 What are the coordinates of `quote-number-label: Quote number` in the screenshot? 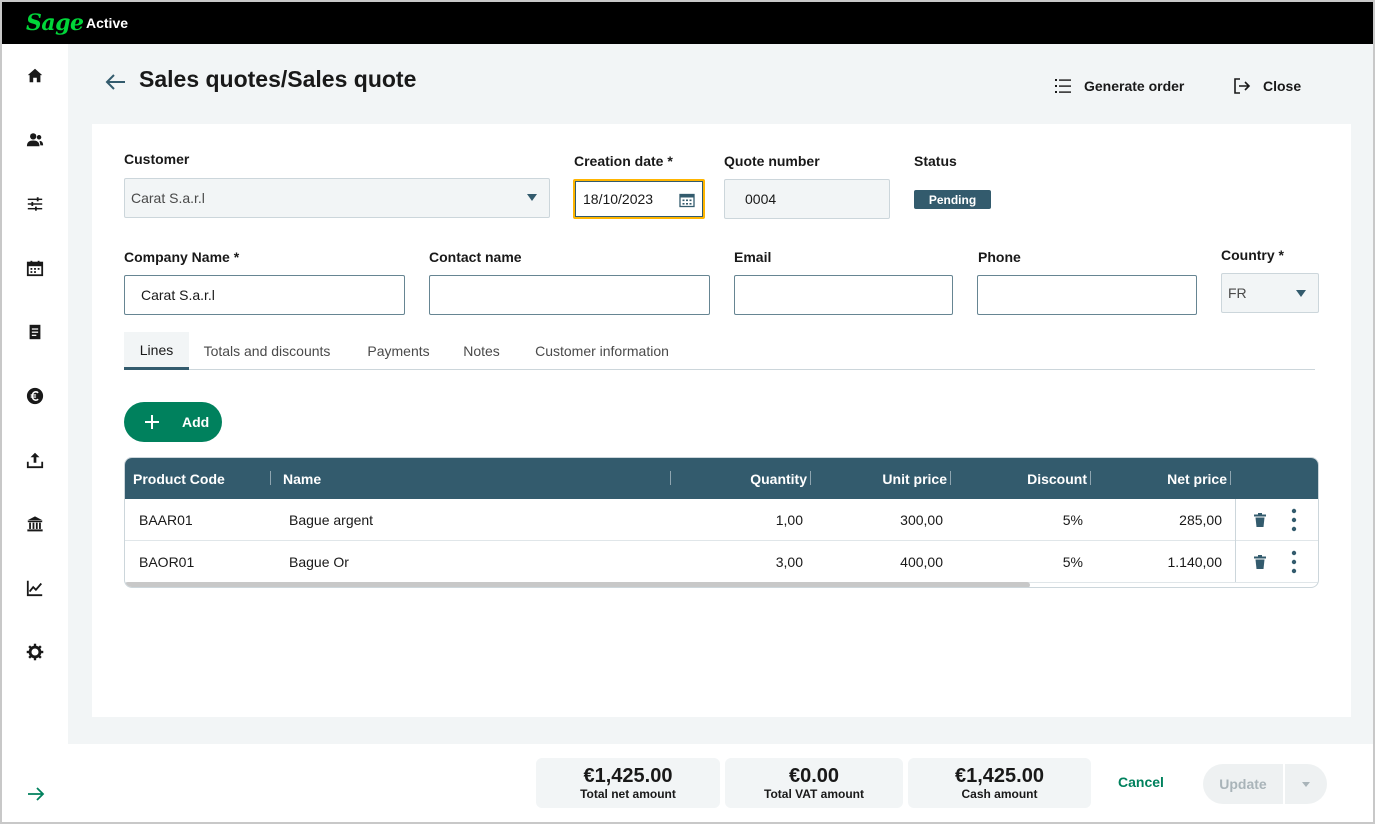 It's located at (772, 161).